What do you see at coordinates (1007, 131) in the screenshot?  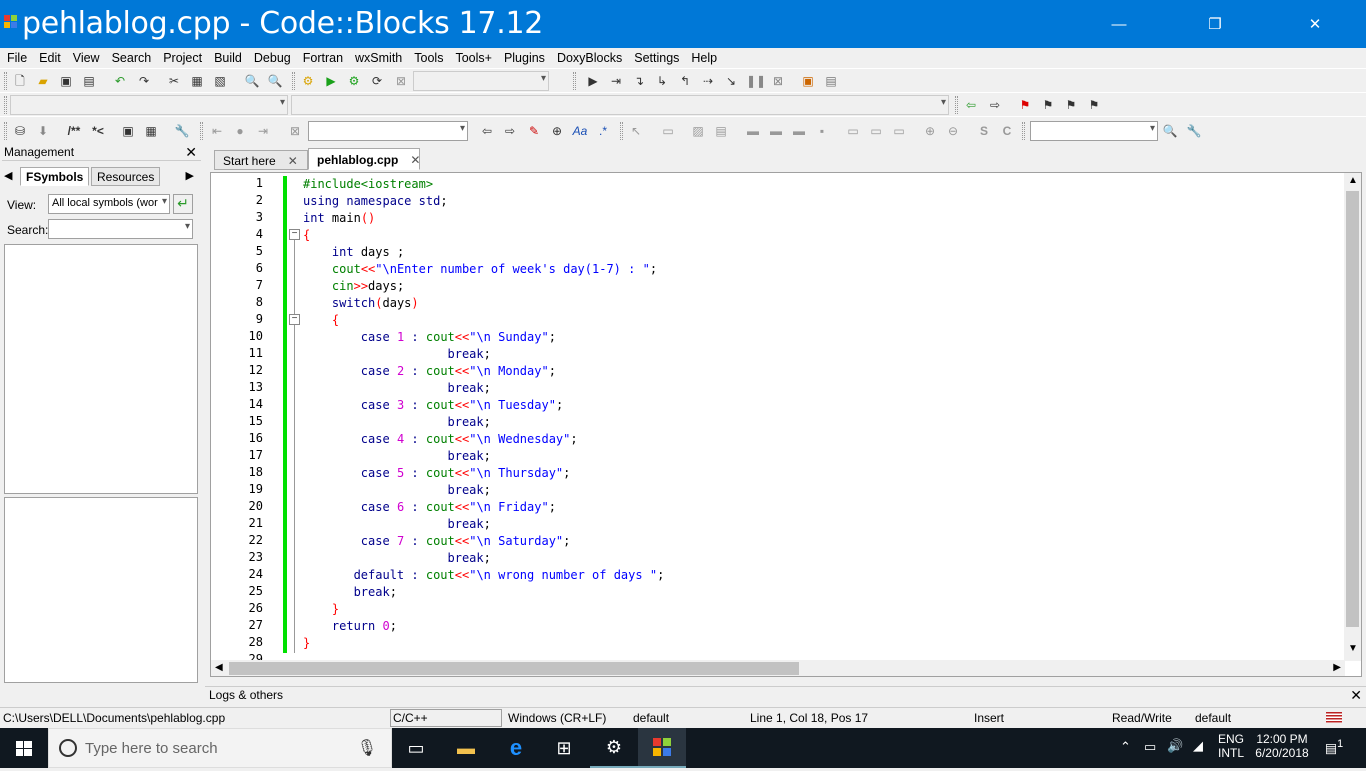 I see `c-icon: C` at bounding box center [1007, 131].